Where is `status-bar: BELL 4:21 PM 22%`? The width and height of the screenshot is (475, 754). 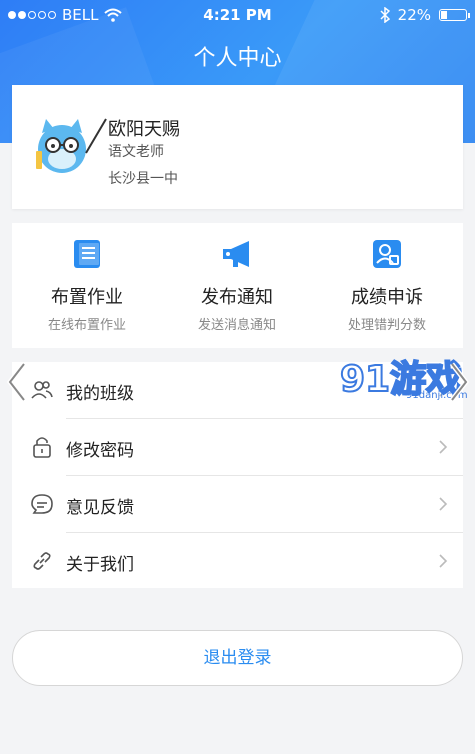
status-bar: BELL 4:21 PM 22% is located at coordinates (237, 15).